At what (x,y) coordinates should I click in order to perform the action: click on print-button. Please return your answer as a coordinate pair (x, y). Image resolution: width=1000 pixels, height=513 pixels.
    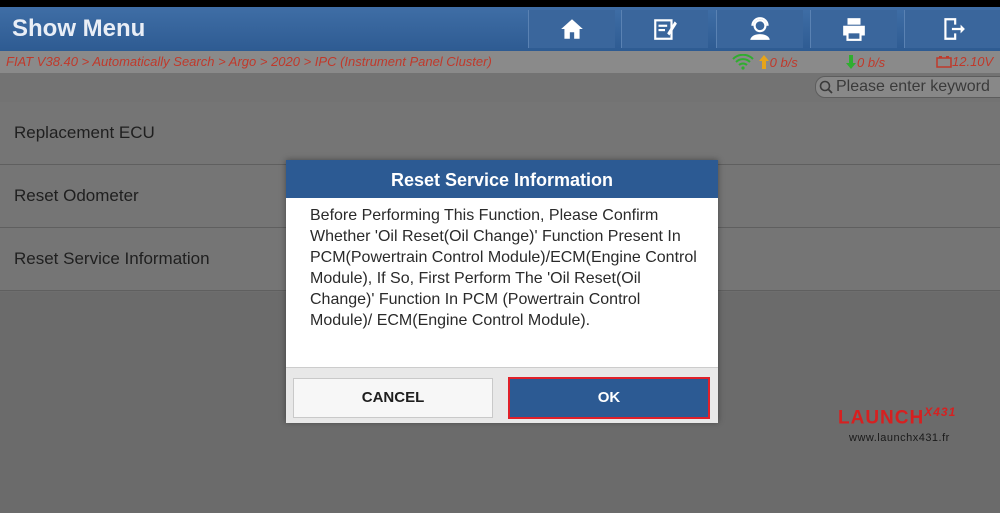
    Looking at the image, I should click on (853, 29).